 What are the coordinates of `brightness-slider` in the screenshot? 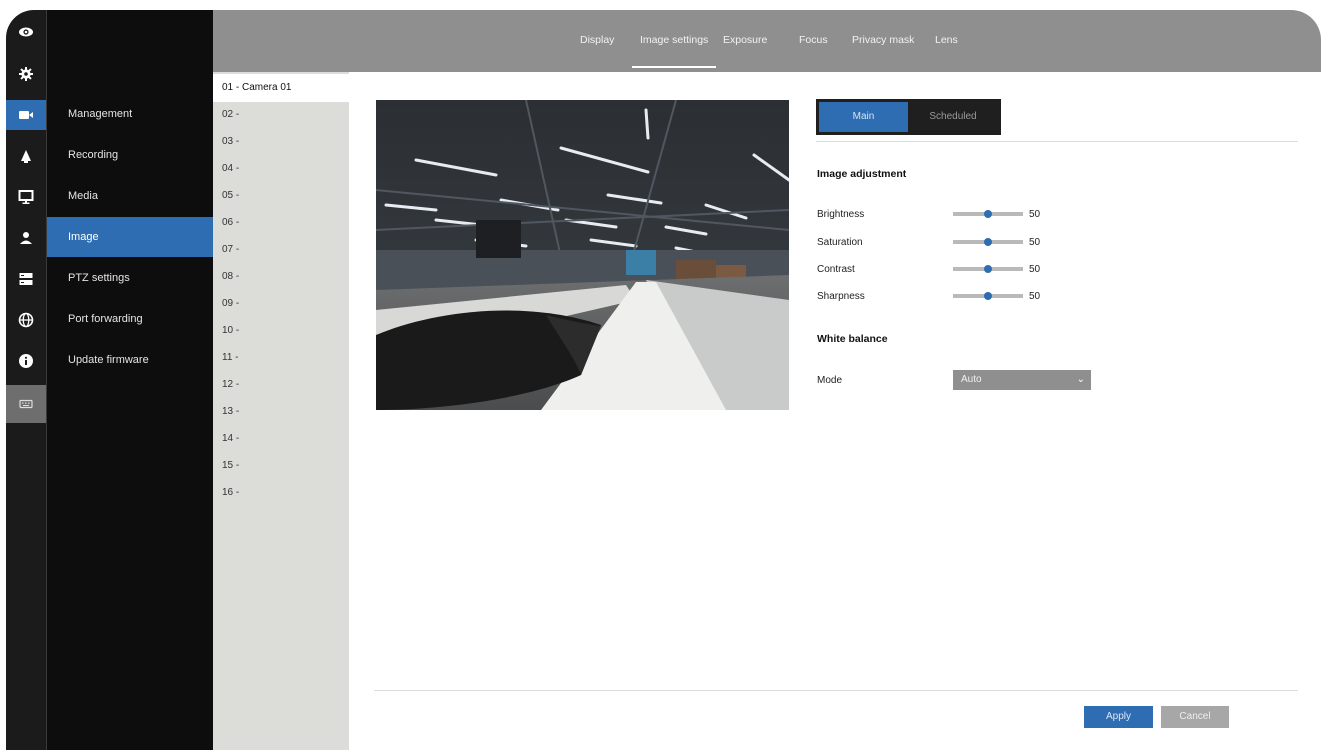 It's located at (988, 214).